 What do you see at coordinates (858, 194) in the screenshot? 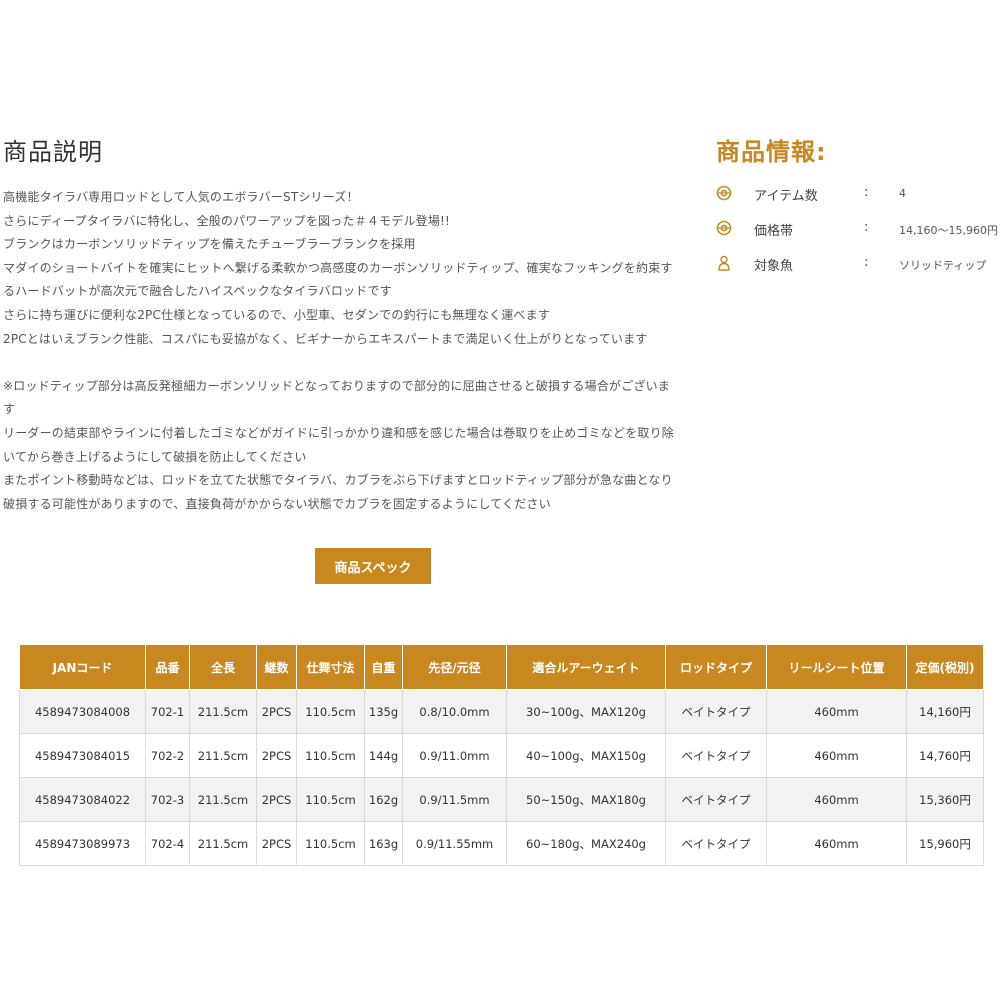
I see `info-row-item-count: アイテム数 : 4` at bounding box center [858, 194].